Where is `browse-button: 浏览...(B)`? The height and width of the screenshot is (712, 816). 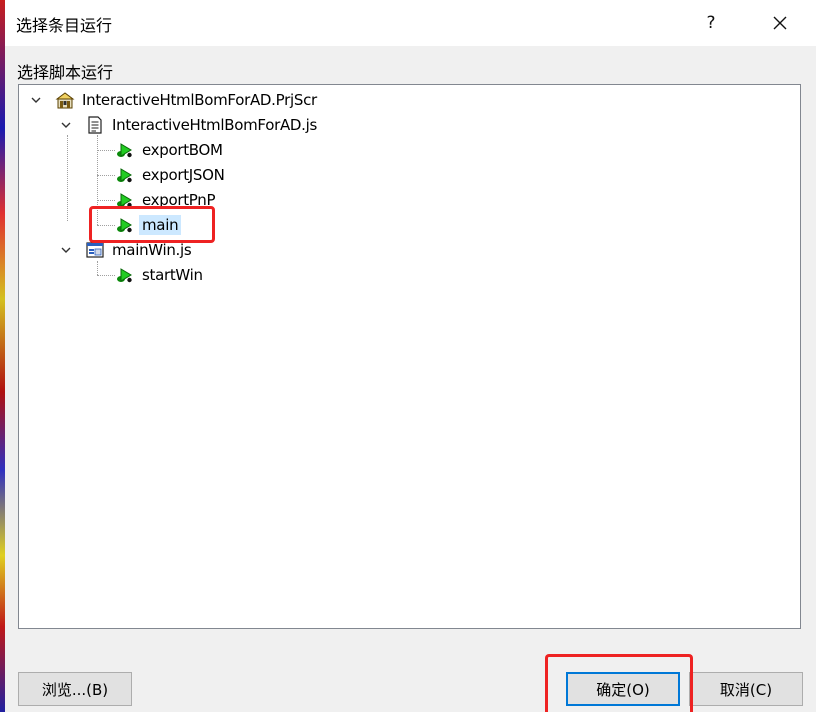 browse-button: 浏览...(B) is located at coordinates (75, 689).